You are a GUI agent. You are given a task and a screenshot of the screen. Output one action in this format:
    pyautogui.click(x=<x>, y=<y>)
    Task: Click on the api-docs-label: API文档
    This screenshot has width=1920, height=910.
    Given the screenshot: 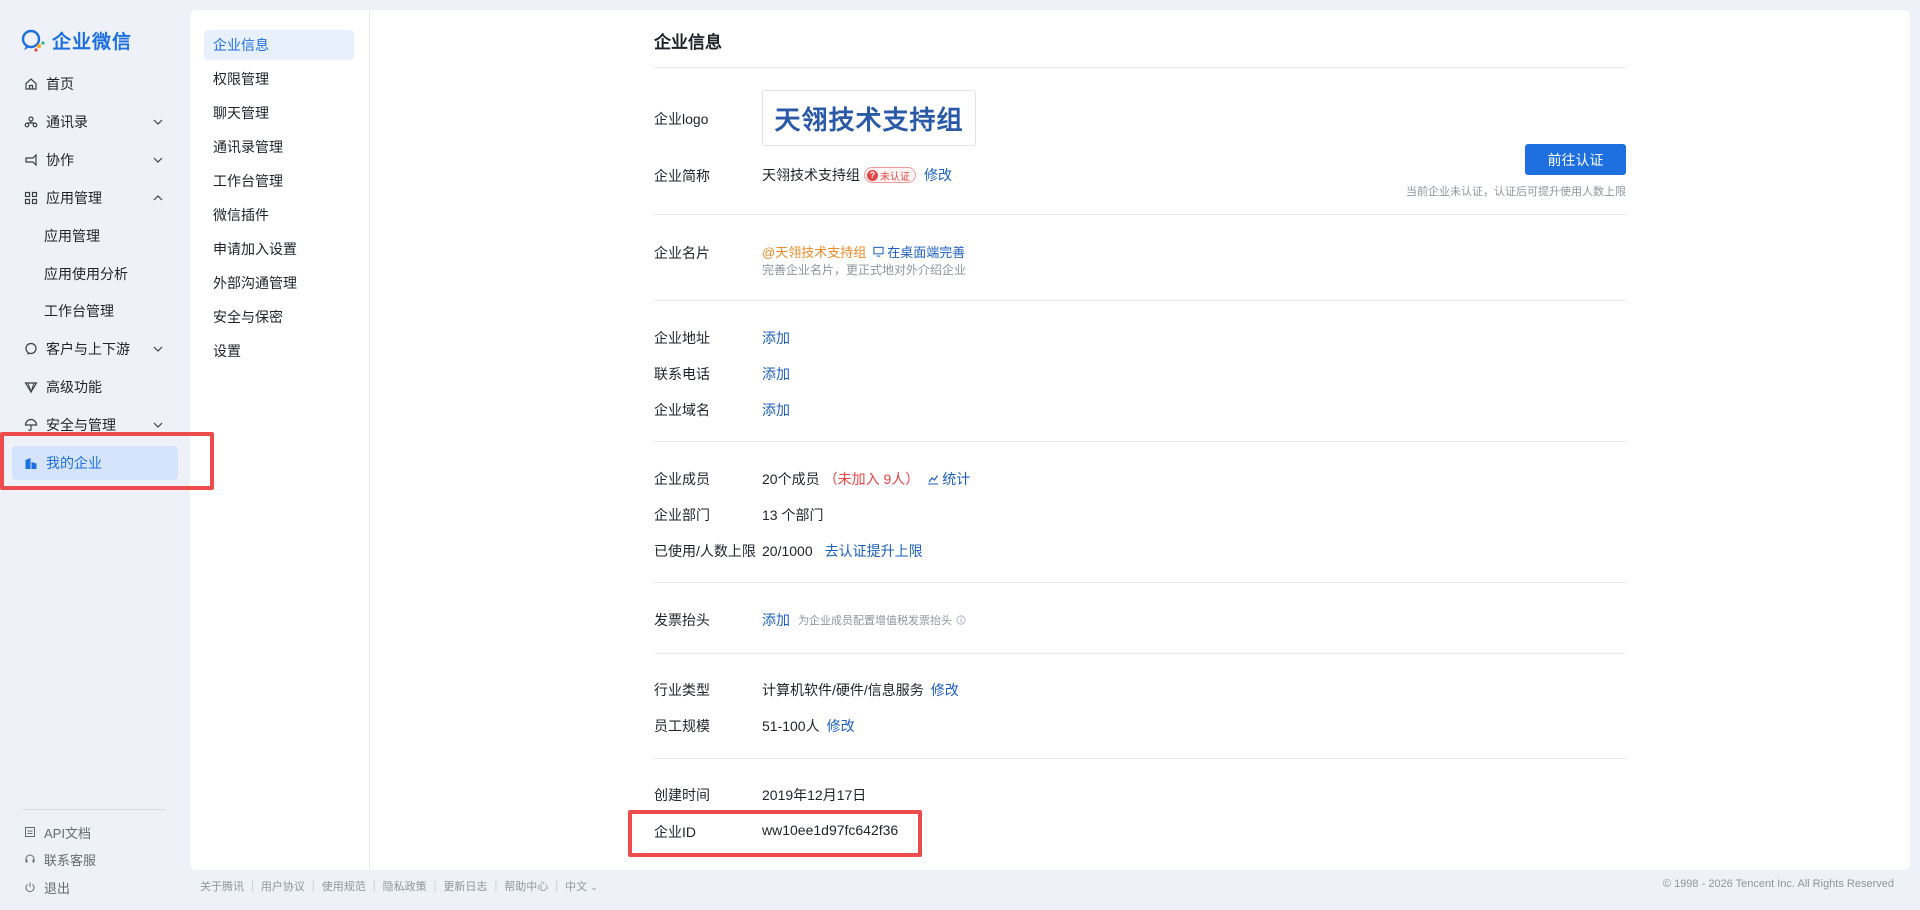 What is the action you would take?
    pyautogui.click(x=67, y=833)
    